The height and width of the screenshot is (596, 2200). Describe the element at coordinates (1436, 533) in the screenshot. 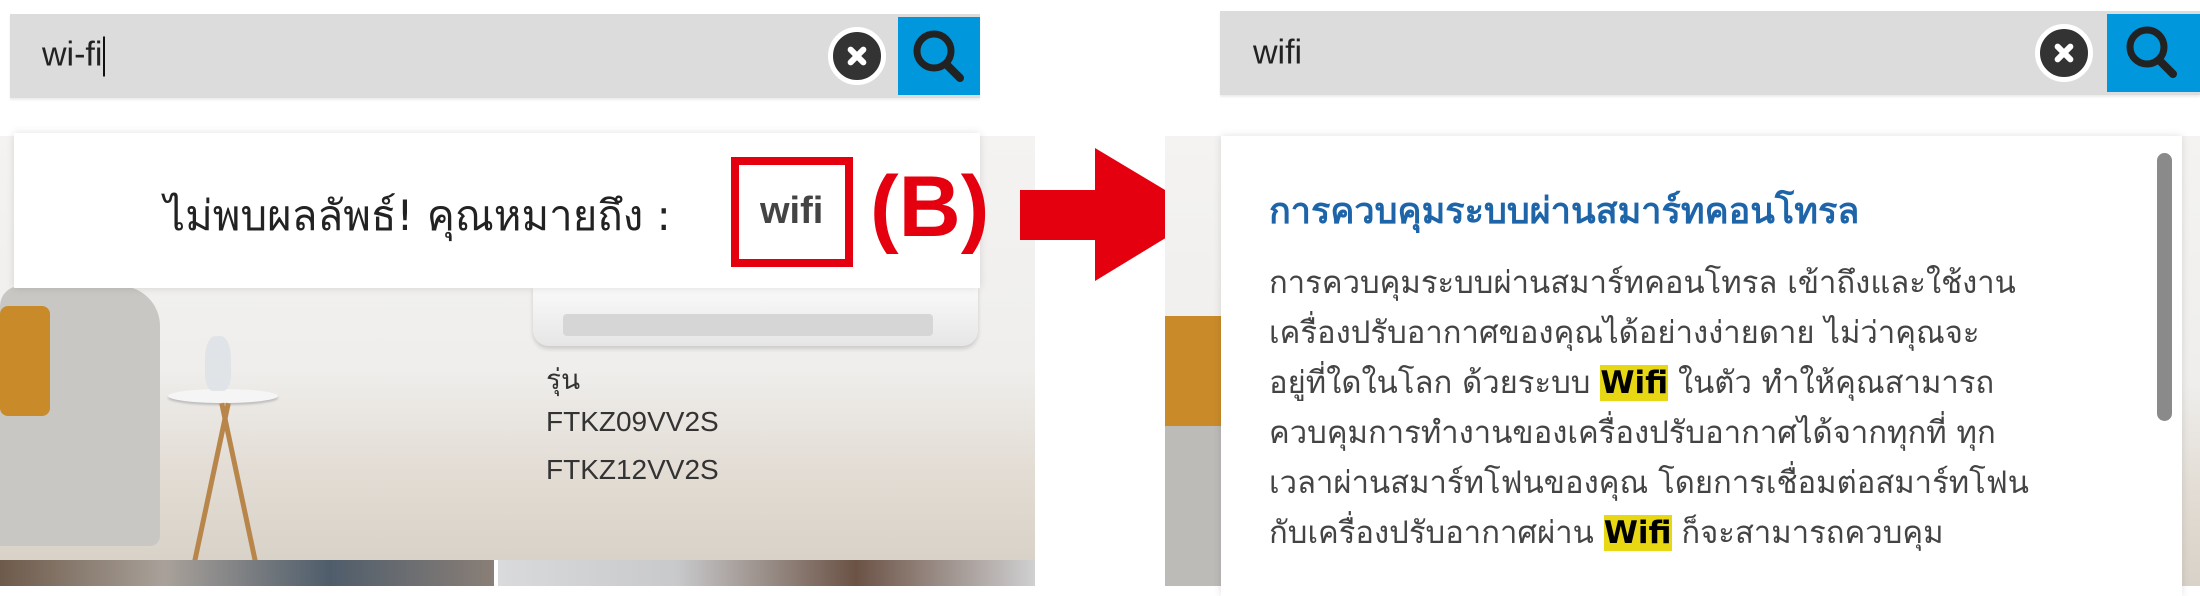

I see `snippet-text: กับเครื่องปรับอากาศผ่าน` at that location.